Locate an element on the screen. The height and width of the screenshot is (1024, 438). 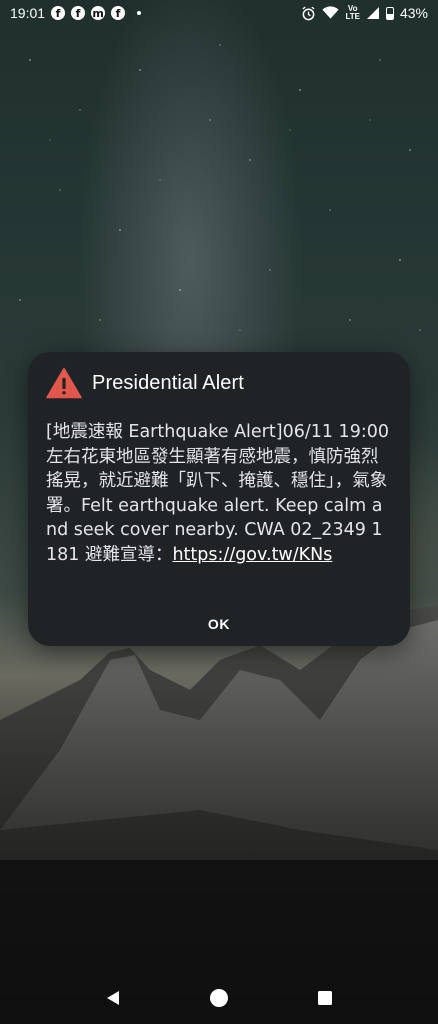
dialog-header: Presidential Alert is located at coordinates (219, 383).